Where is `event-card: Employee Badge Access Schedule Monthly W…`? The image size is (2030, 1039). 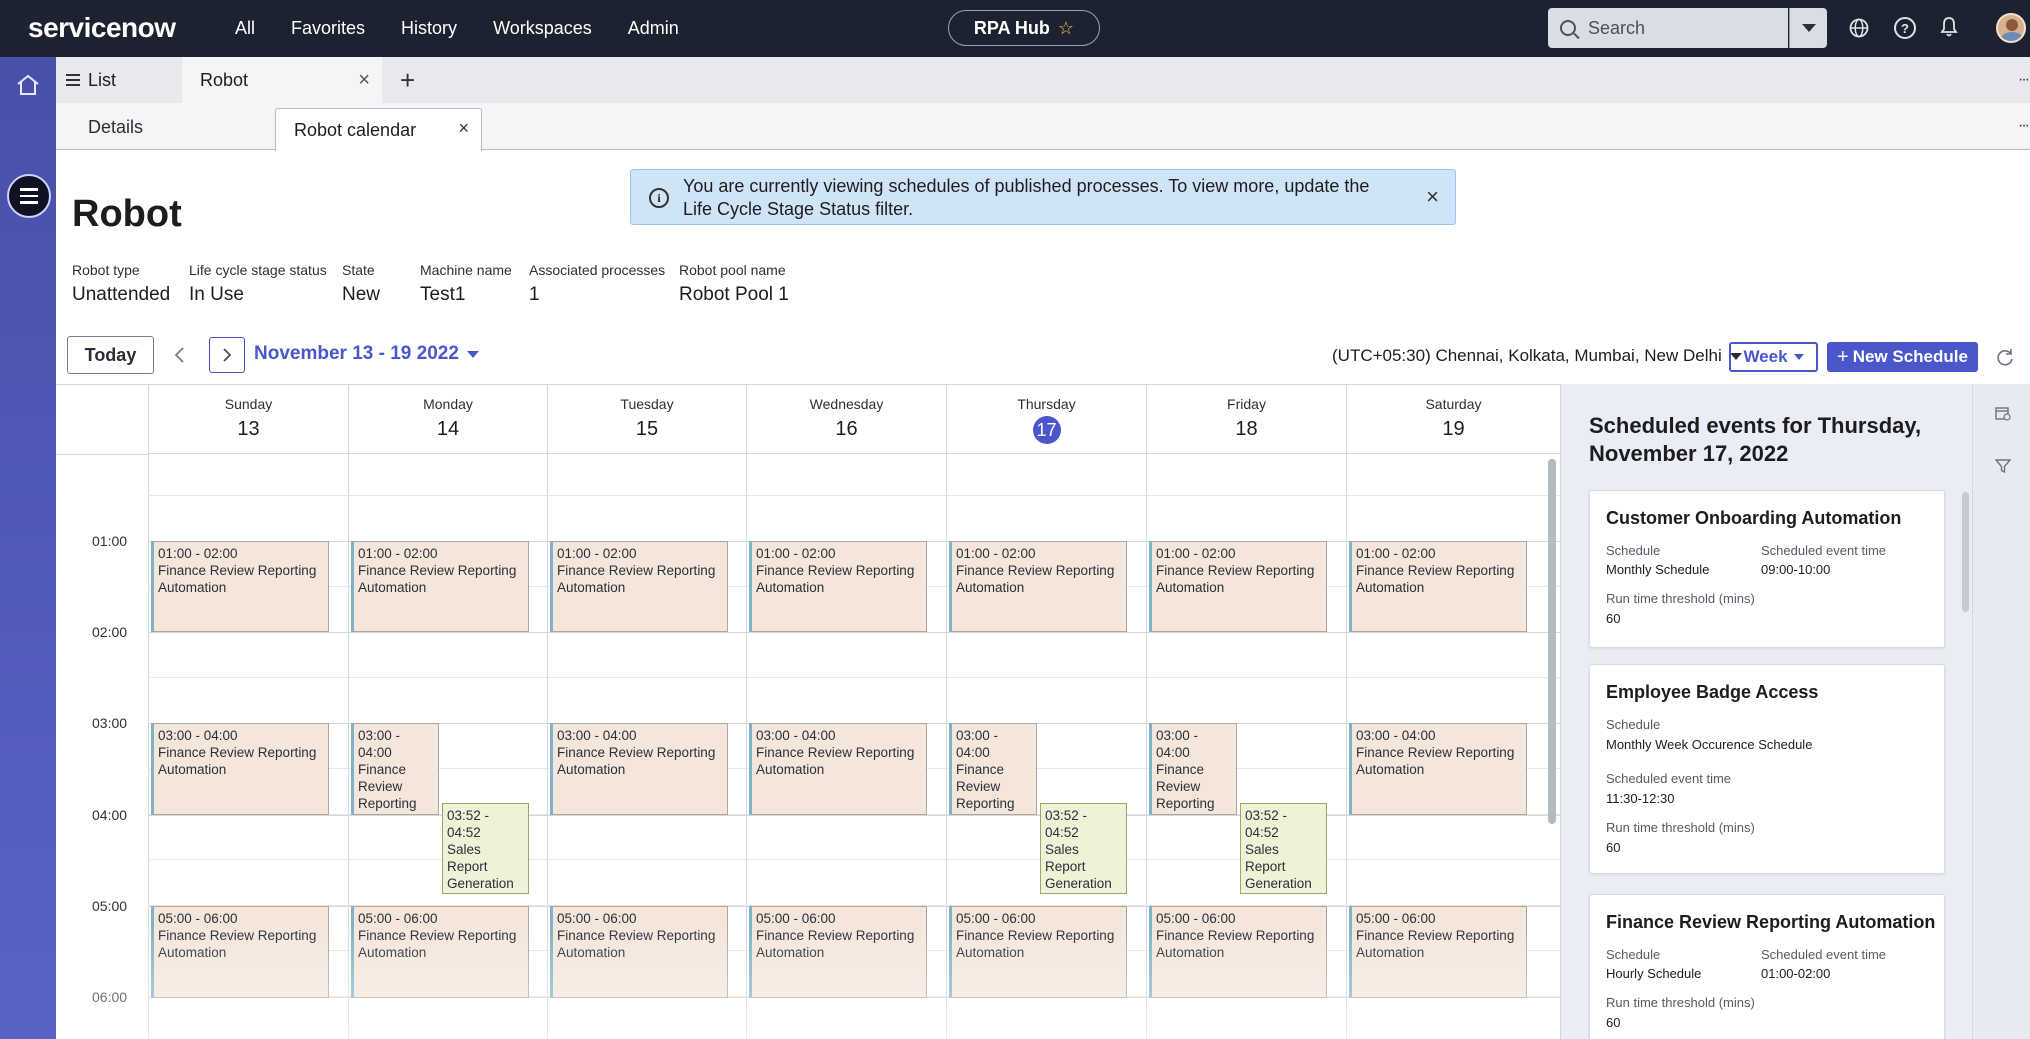 event-card: Employee Badge Access Schedule Monthly W… is located at coordinates (1767, 769).